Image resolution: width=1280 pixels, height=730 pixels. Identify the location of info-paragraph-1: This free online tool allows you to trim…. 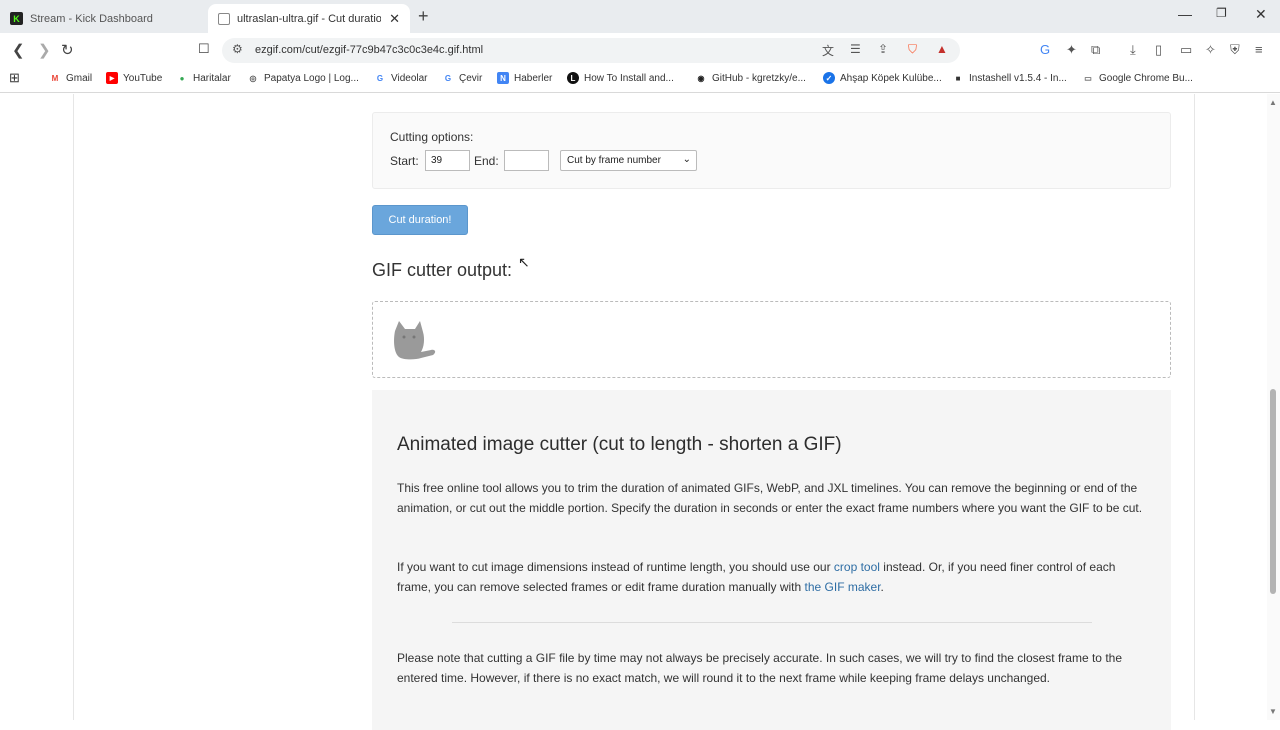
(770, 498).